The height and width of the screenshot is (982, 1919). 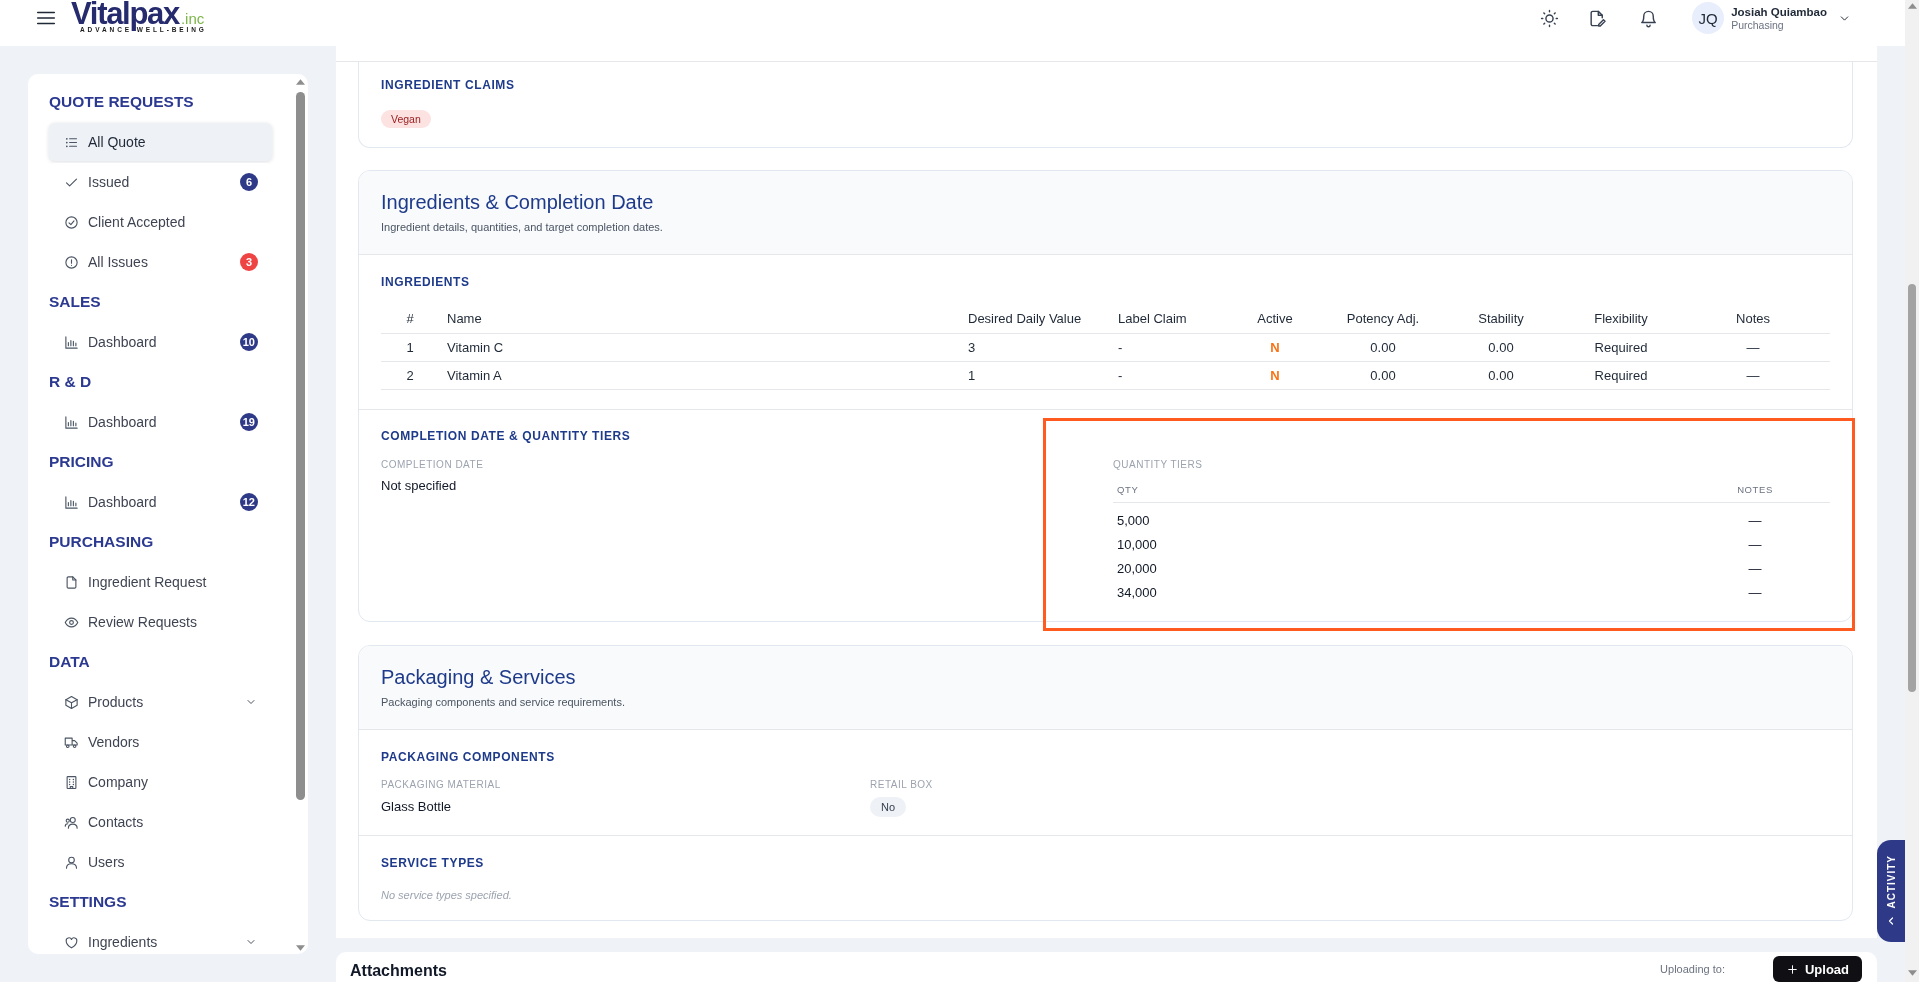 What do you see at coordinates (122, 102) in the screenshot?
I see `sidebar-section-title: QUOTE REQUESTS` at bounding box center [122, 102].